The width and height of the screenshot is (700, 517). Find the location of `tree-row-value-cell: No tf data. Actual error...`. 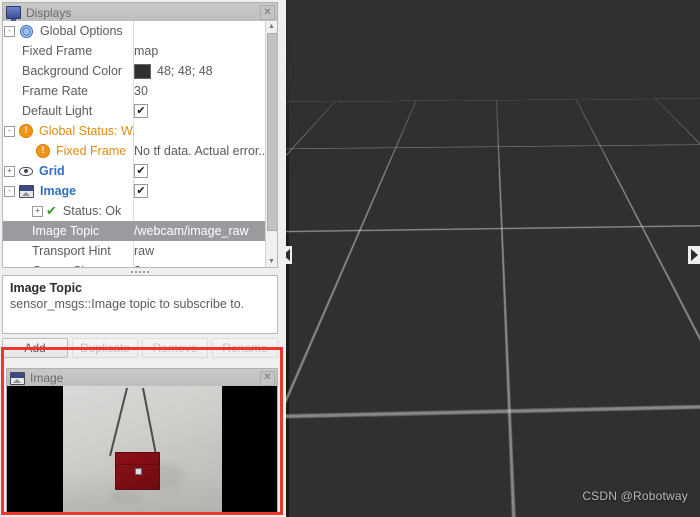

tree-row-value-cell: No tf data. Actual error... is located at coordinates (200, 151).